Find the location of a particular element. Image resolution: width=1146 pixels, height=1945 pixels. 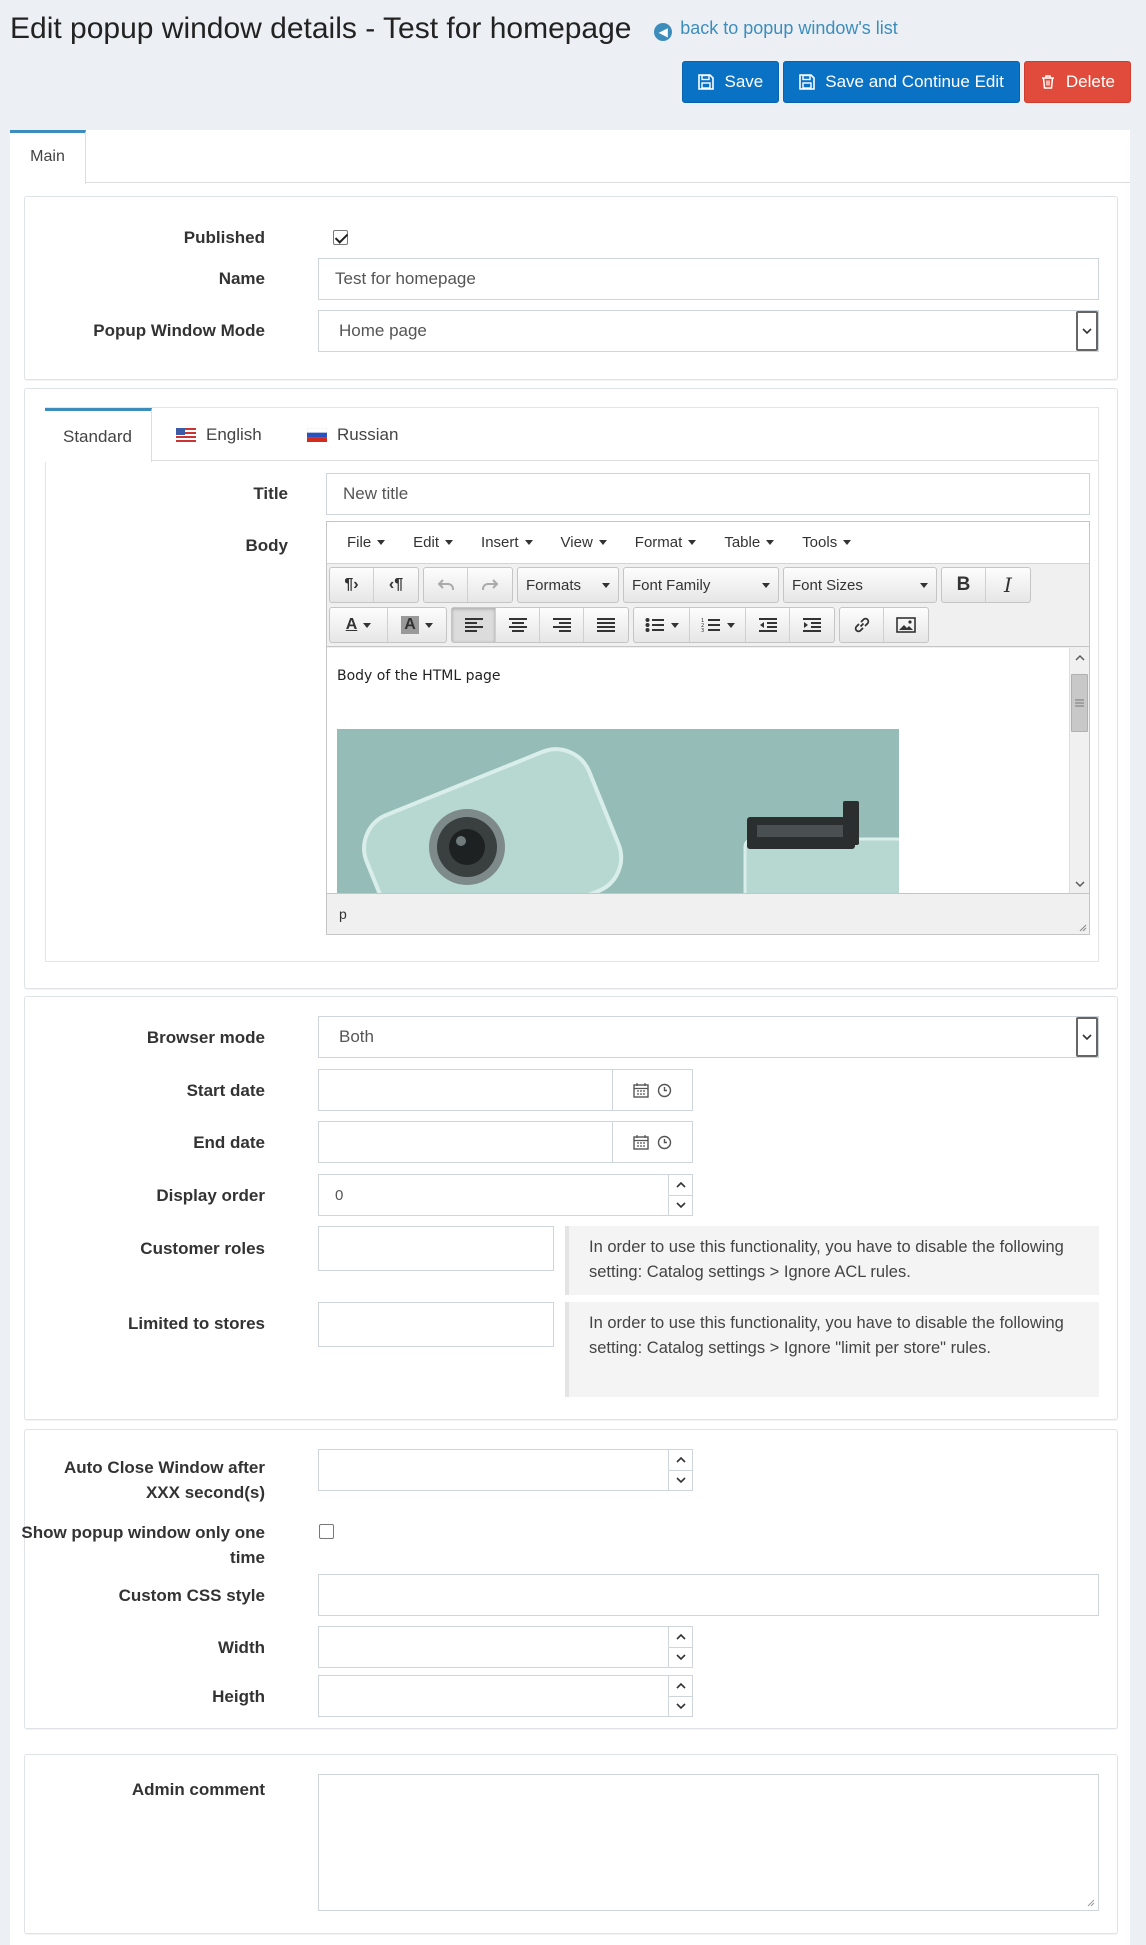

browser-mode-label: Browser mode is located at coordinates (205, 1037).